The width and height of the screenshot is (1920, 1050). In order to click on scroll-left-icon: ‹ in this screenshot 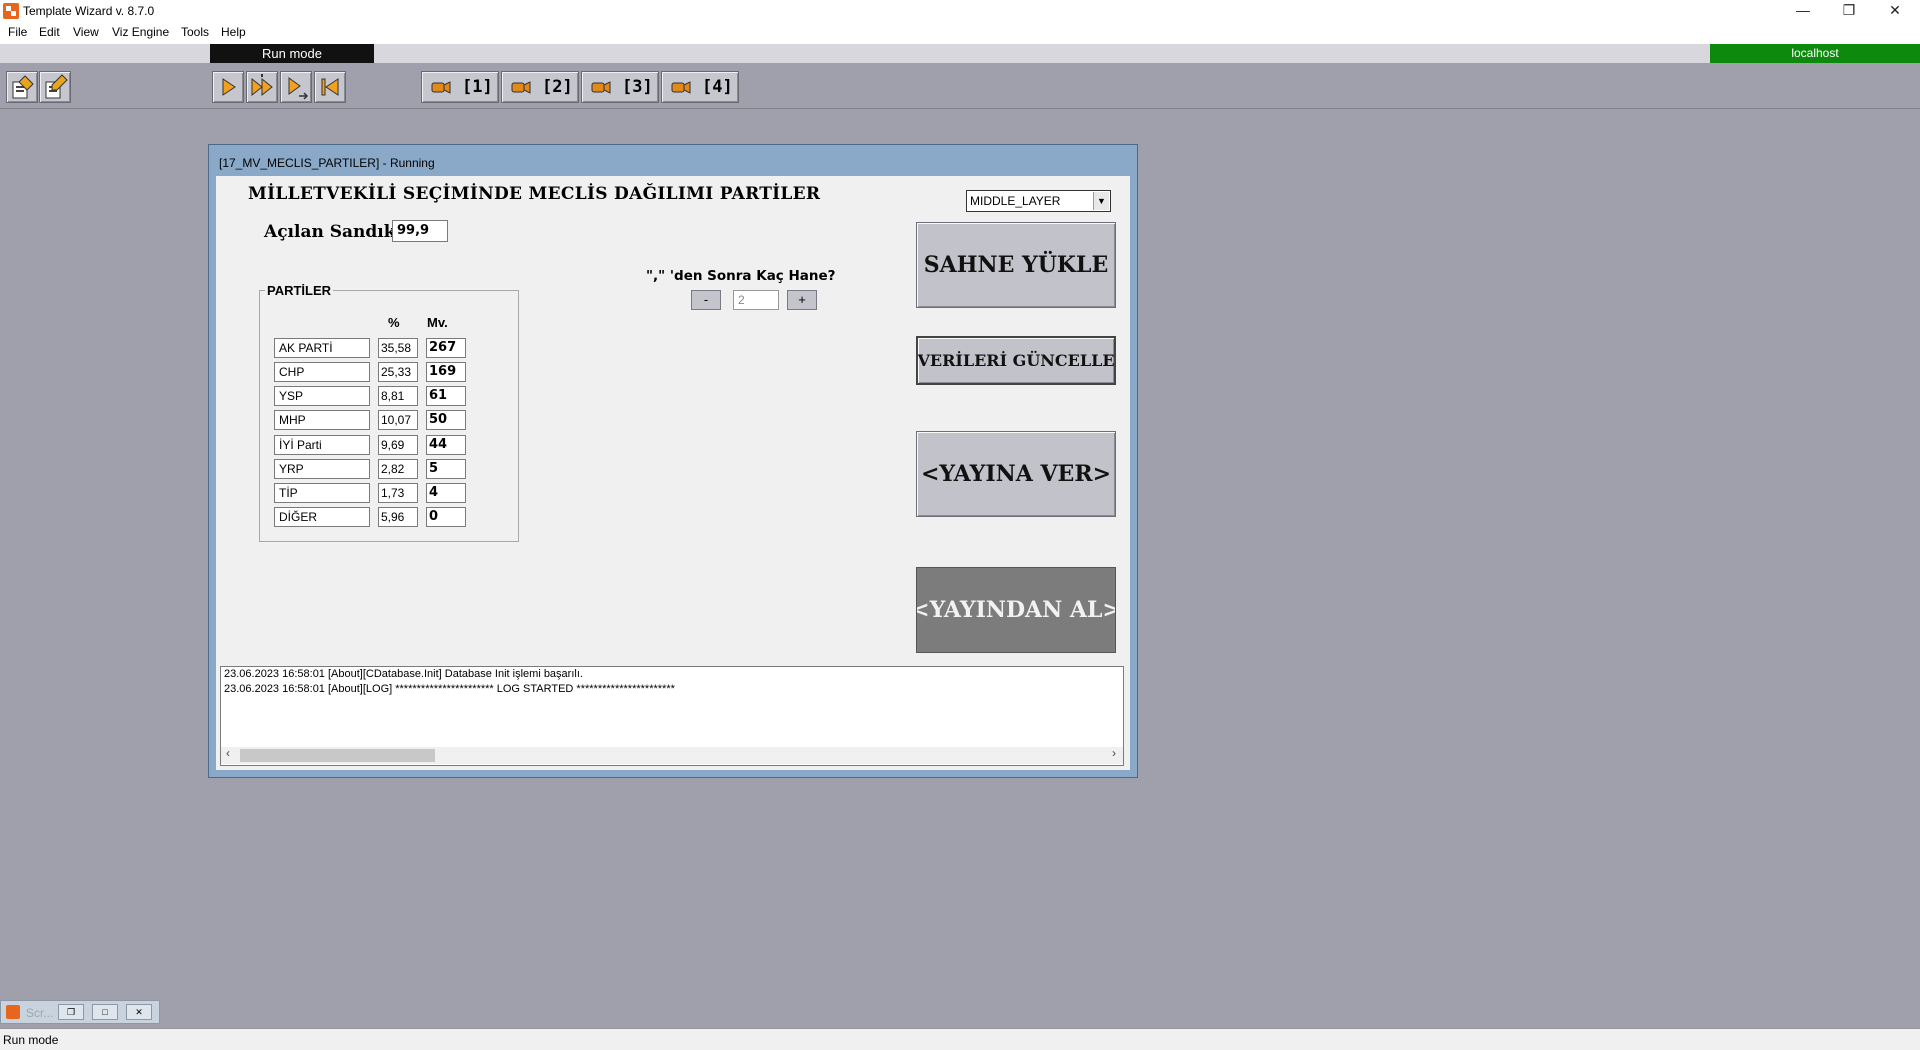, I will do `click(228, 753)`.